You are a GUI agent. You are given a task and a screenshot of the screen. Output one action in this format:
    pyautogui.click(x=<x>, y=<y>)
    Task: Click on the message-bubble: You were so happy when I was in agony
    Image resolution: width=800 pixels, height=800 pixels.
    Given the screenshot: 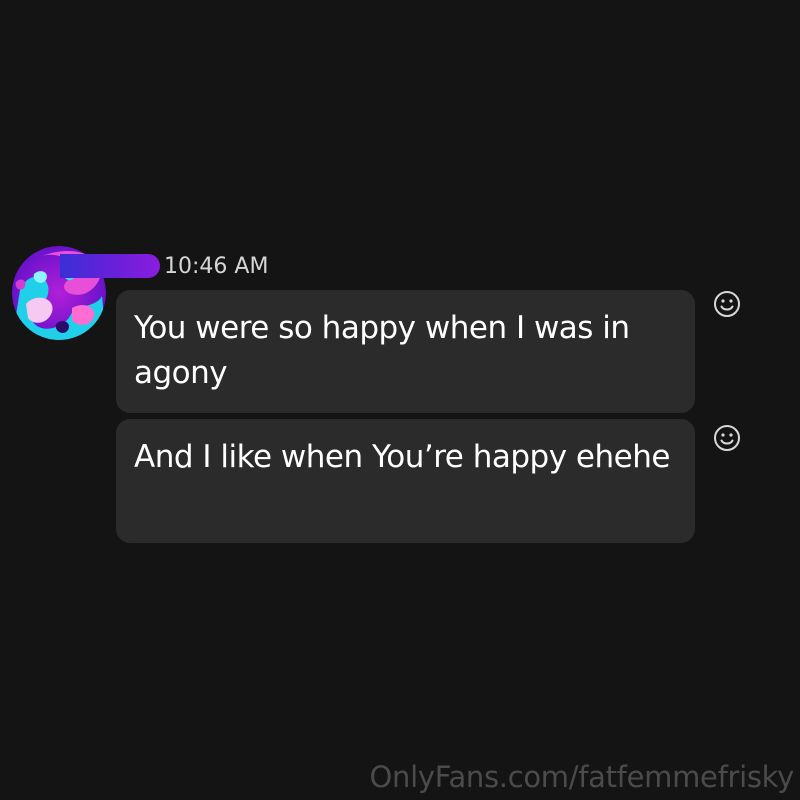 What is the action you would take?
    pyautogui.click(x=405, y=351)
    